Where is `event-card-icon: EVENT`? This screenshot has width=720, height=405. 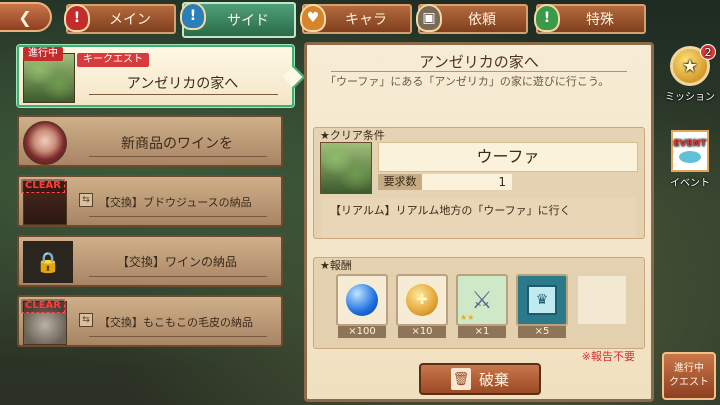
event-card-icon: EVENT is located at coordinates (690, 151).